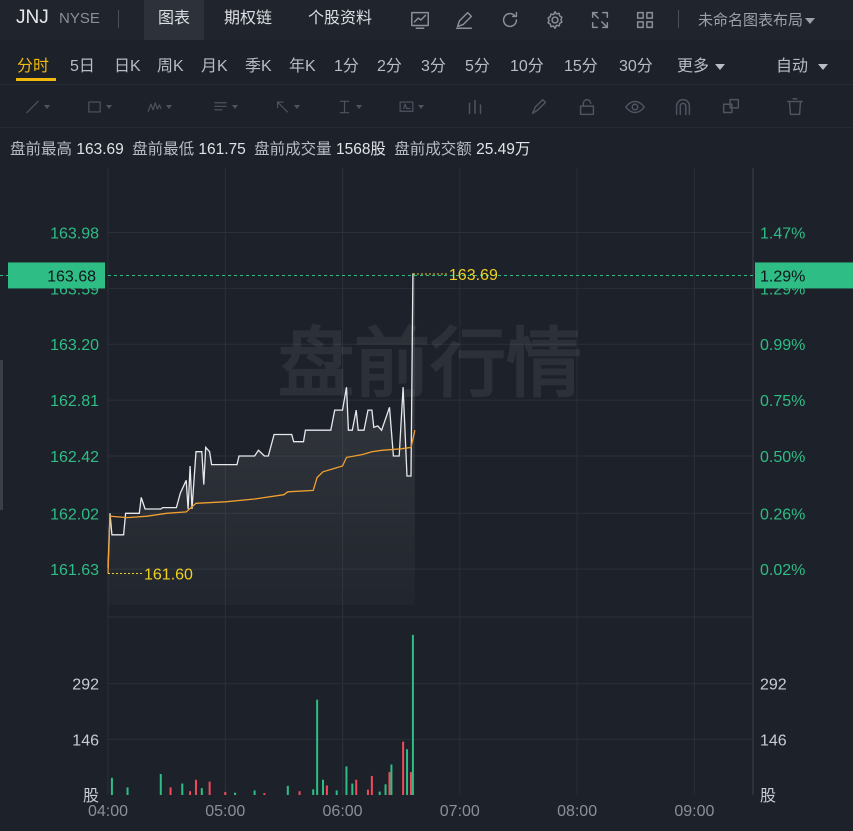  Describe the element at coordinates (389, 64) in the screenshot. I see `period-2min: 2分` at that location.